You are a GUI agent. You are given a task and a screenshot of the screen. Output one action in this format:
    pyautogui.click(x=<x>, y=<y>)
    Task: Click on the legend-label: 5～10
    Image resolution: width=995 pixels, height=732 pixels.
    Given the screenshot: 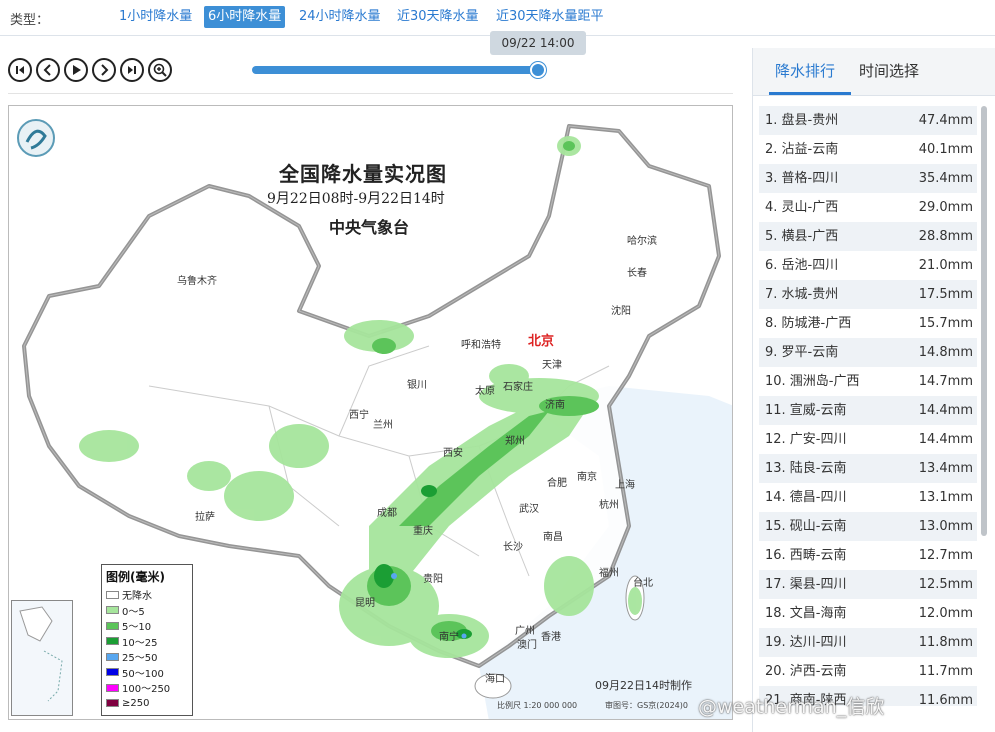 What is the action you would take?
    pyautogui.click(x=137, y=628)
    